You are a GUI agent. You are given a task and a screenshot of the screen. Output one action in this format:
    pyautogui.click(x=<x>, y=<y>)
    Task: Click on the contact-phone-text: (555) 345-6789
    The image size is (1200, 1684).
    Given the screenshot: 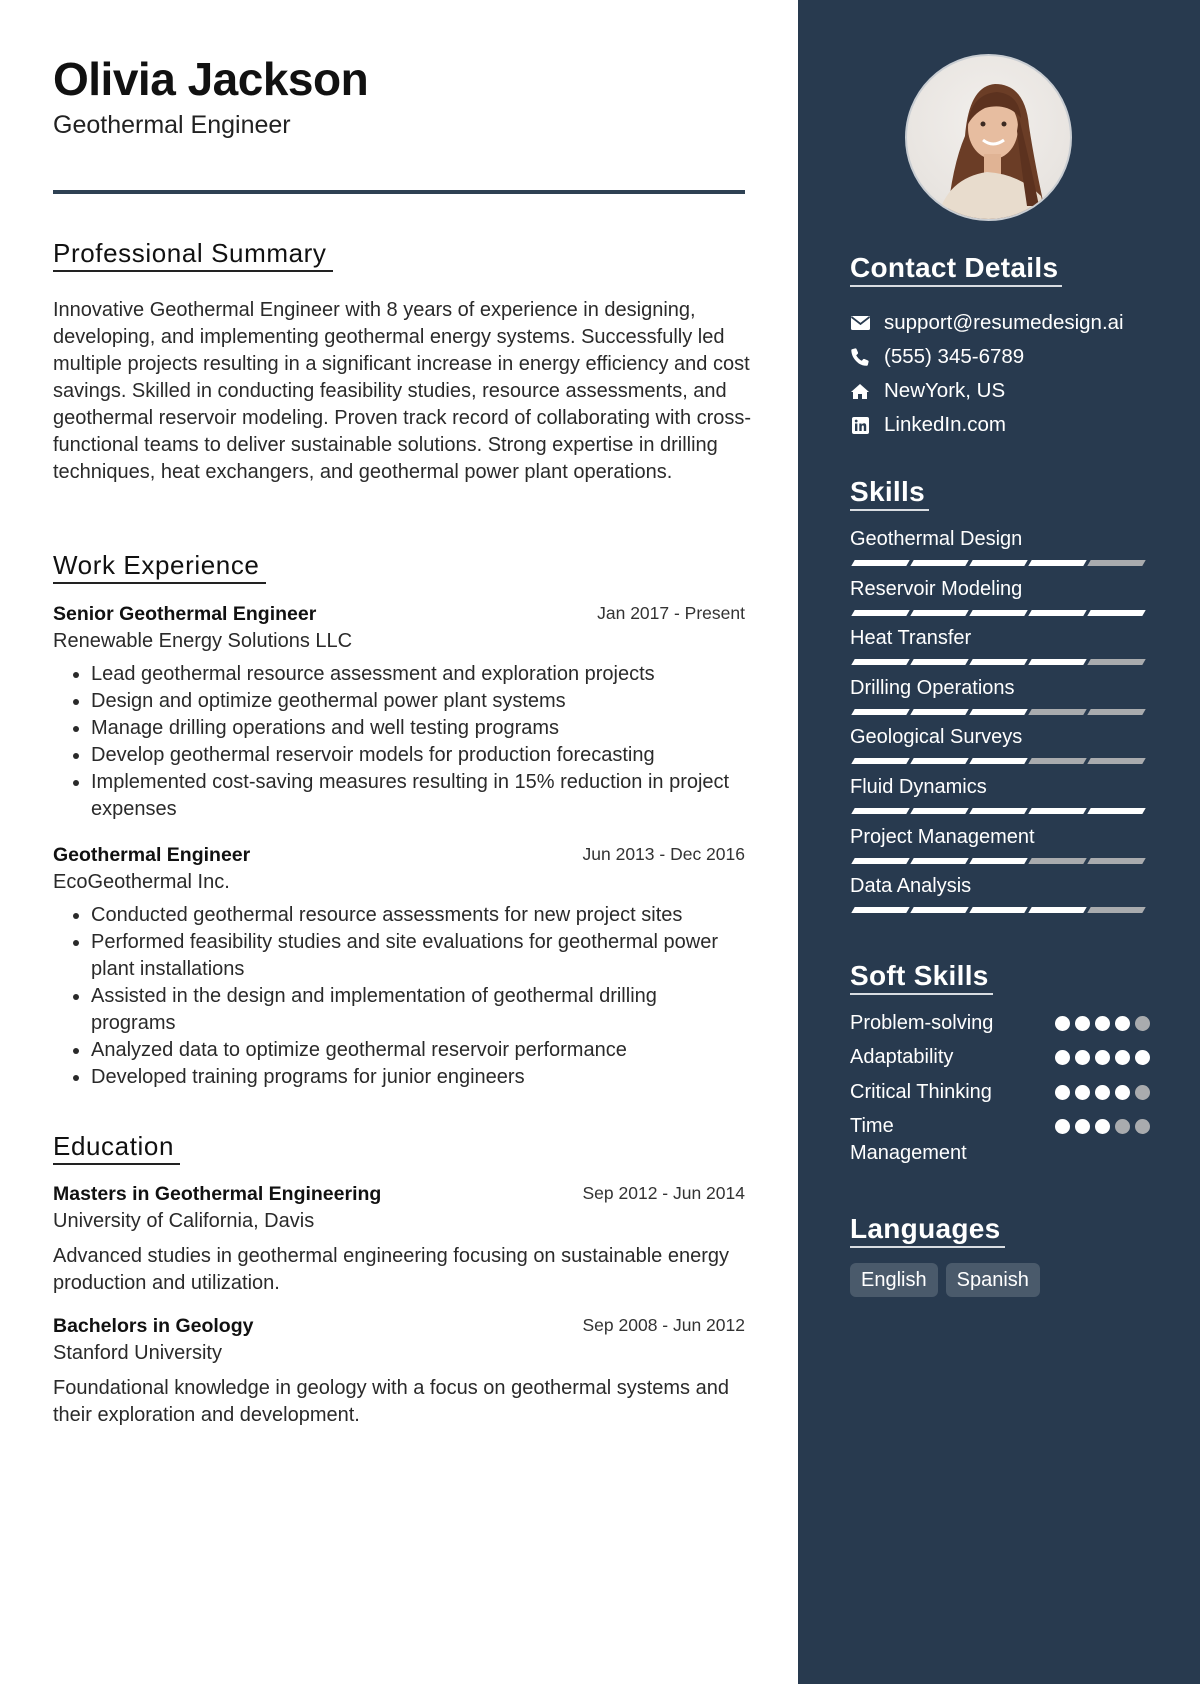 What is the action you would take?
    pyautogui.click(x=954, y=356)
    